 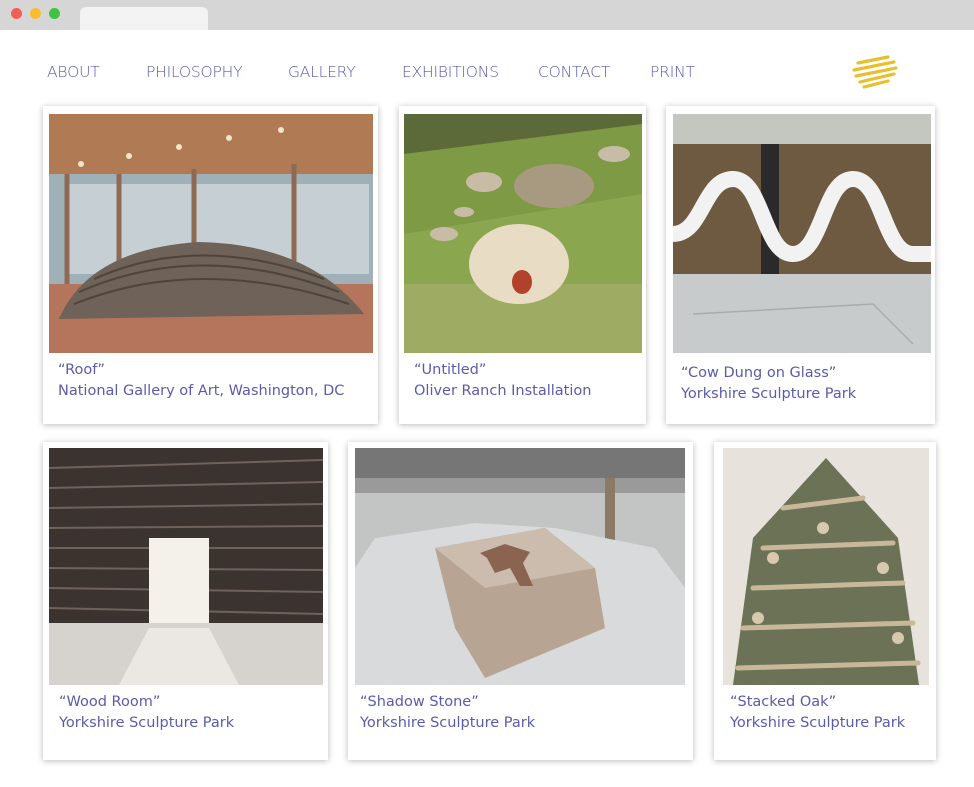 What do you see at coordinates (826, 566) in the screenshot?
I see `photo-stacked-oak` at bounding box center [826, 566].